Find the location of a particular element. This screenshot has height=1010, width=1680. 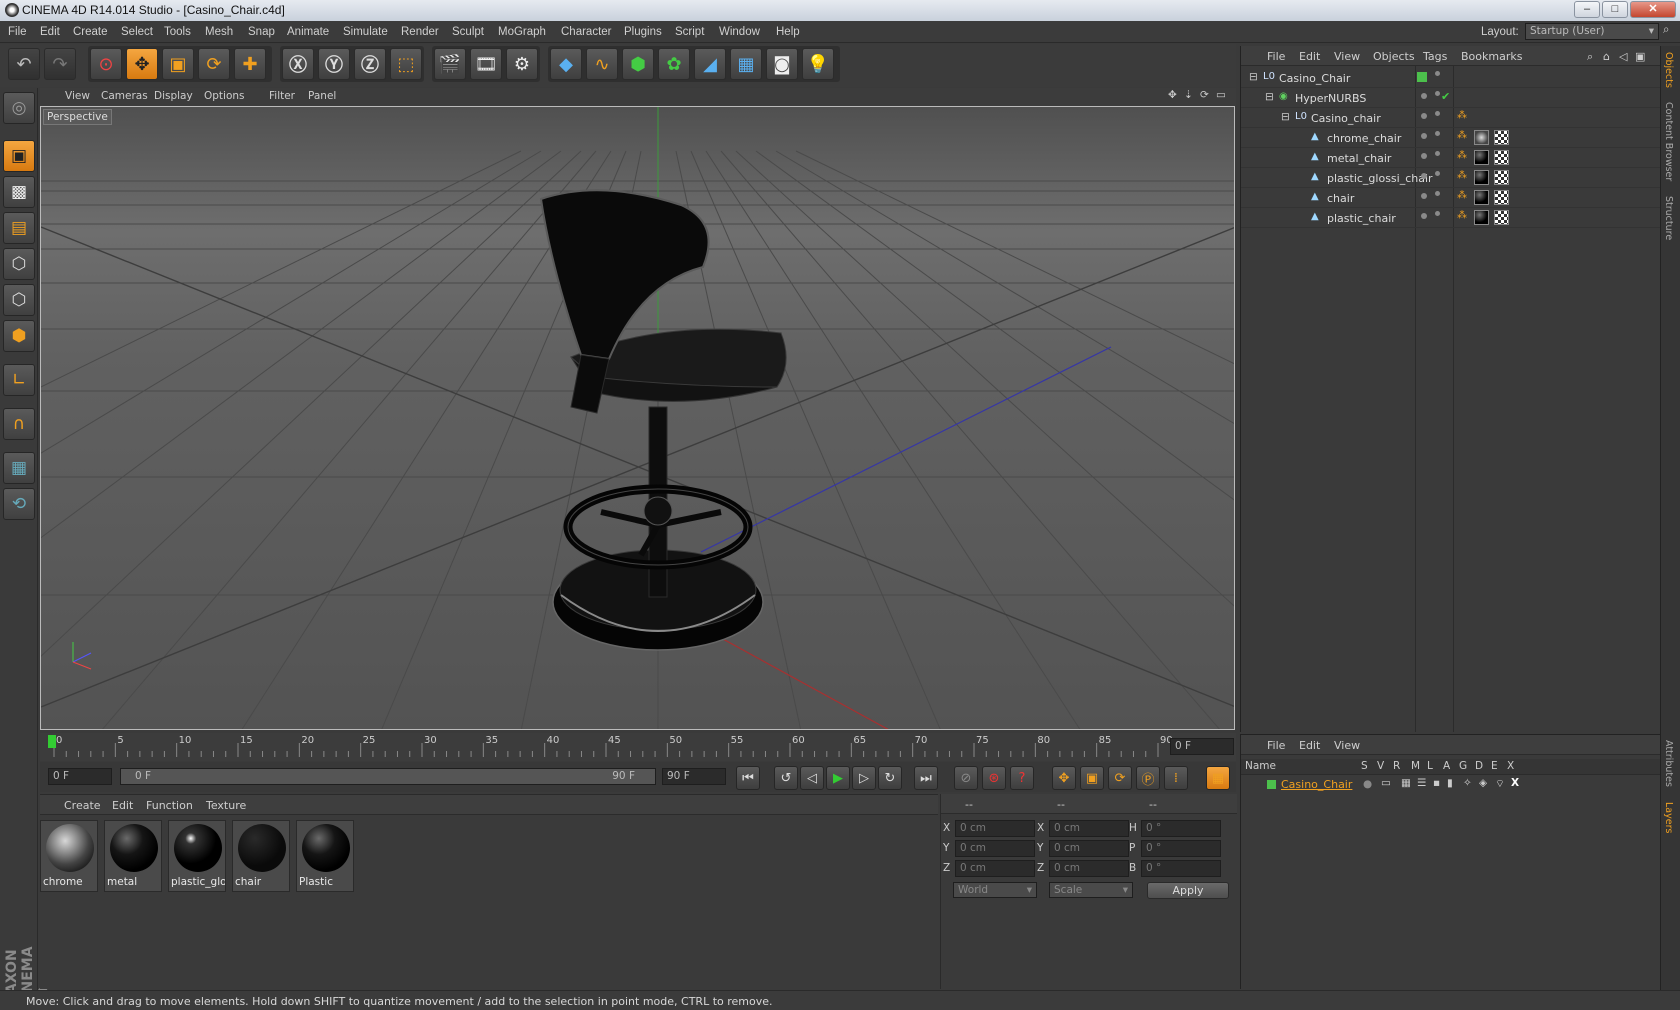

material-plastic: Plastic is located at coordinates (325, 856).